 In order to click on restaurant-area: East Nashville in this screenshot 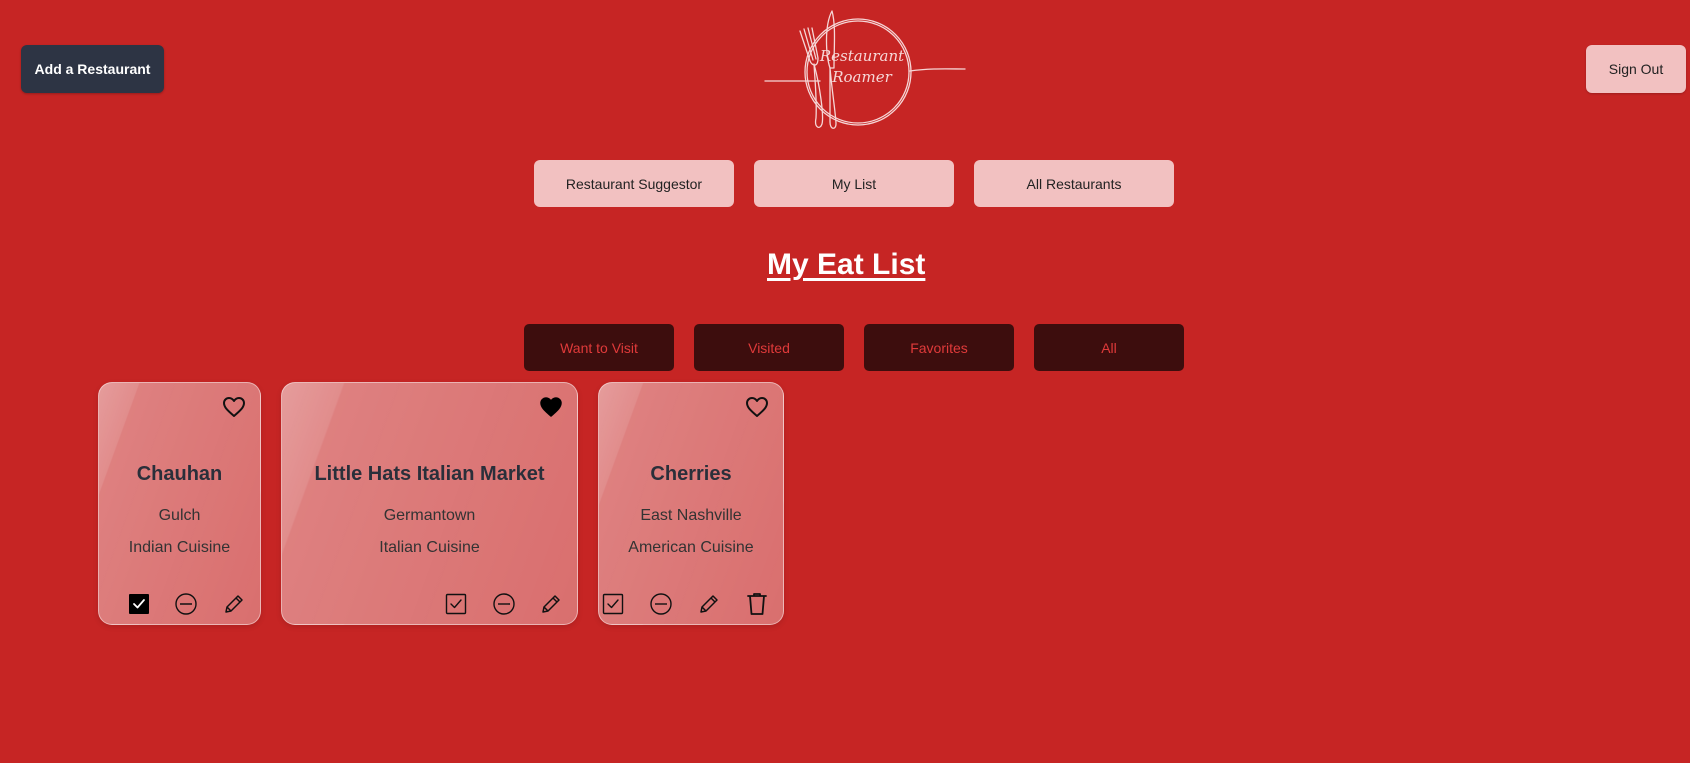, I will do `click(691, 515)`.